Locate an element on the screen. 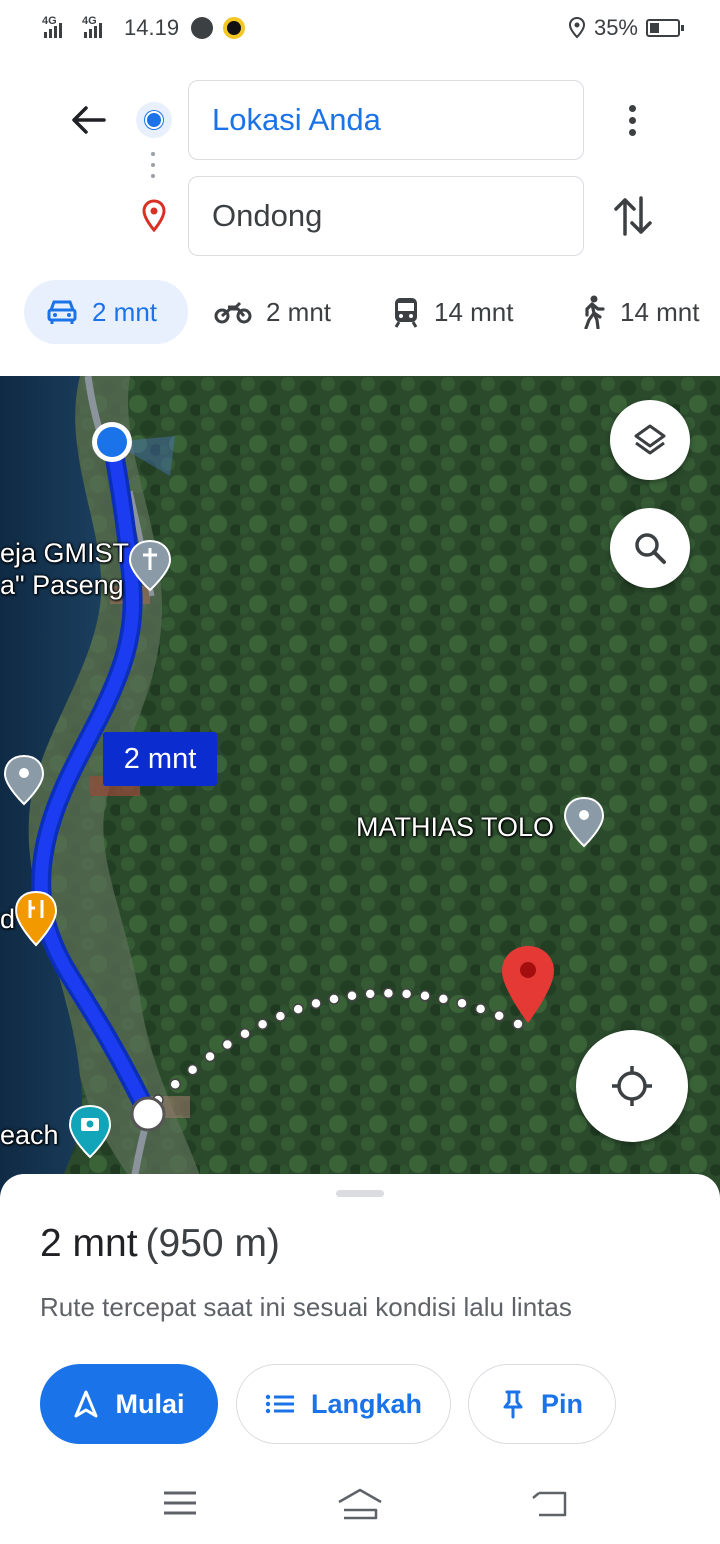  location-icon is located at coordinates (576, 28).